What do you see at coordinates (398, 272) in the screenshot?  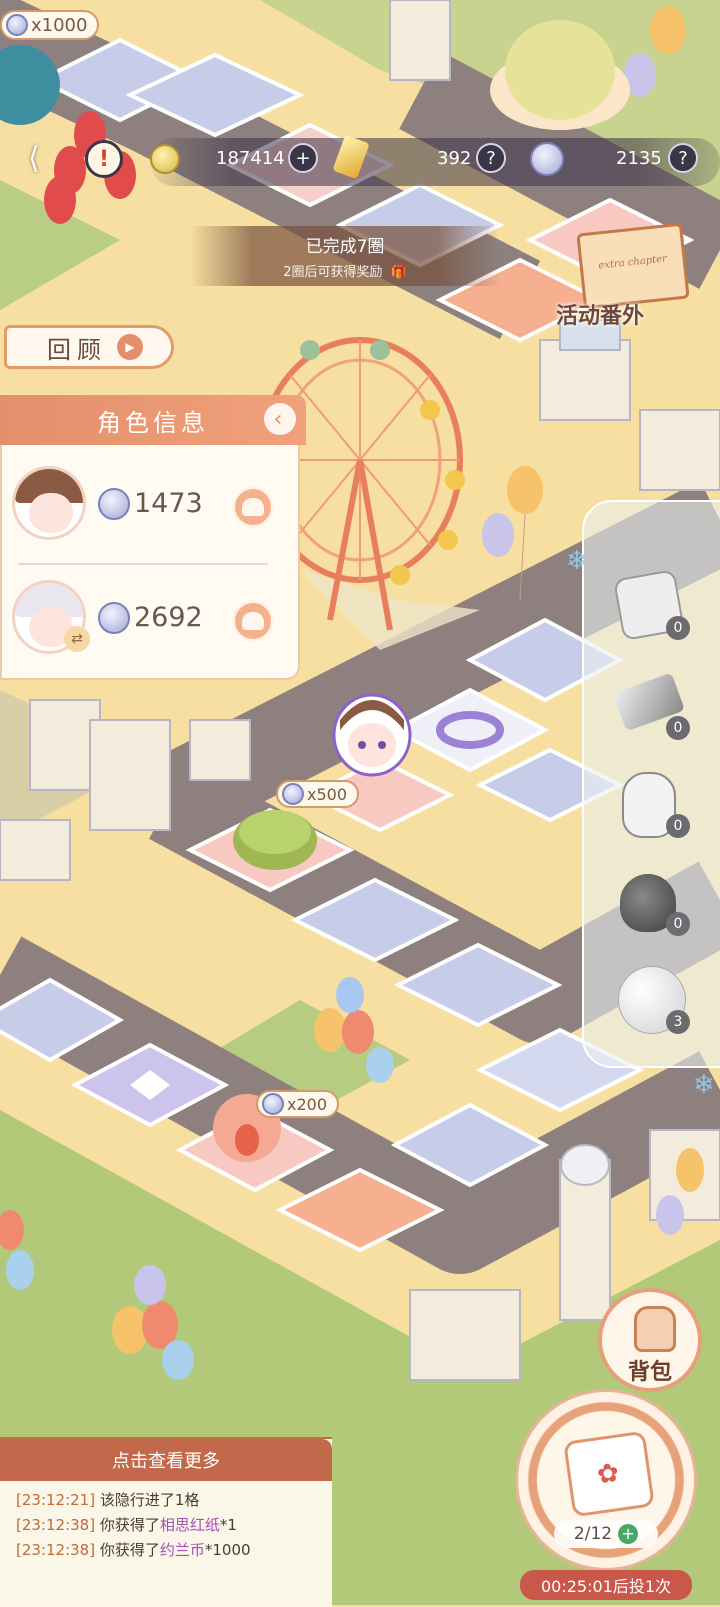 I see `gift-icon: 🎁` at bounding box center [398, 272].